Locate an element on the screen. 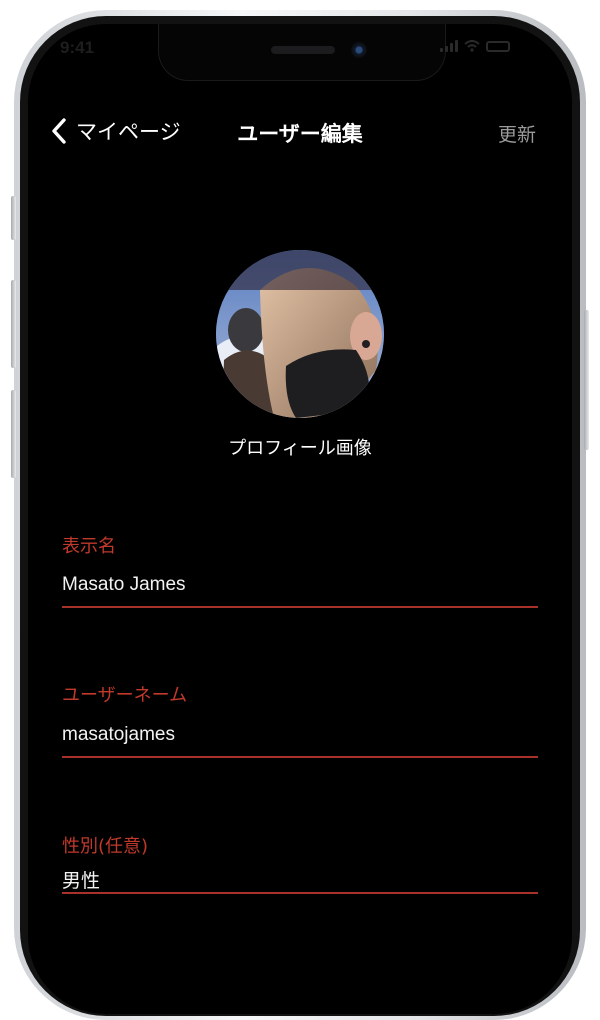 The width and height of the screenshot is (600, 1020). gender-underline is located at coordinates (300, 893).